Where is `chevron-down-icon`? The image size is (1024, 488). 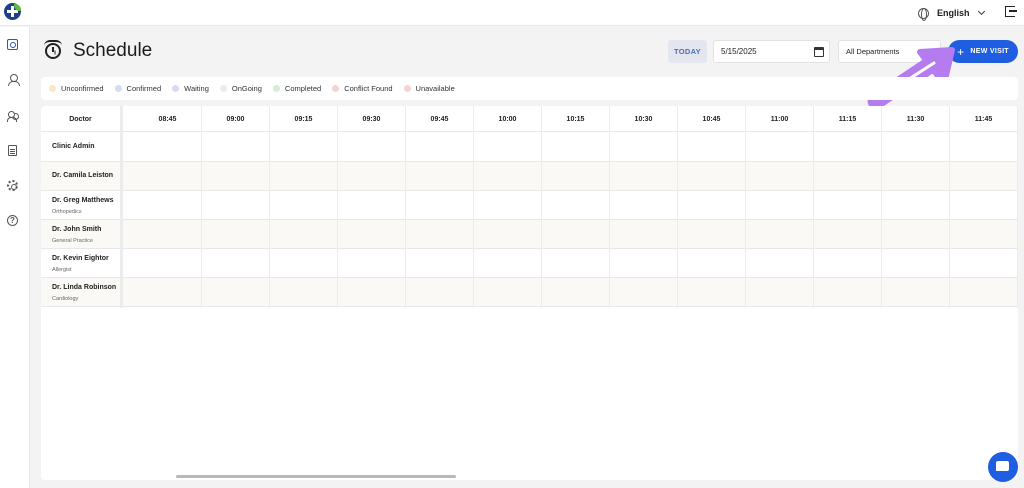
chevron-down-icon is located at coordinates (981, 11).